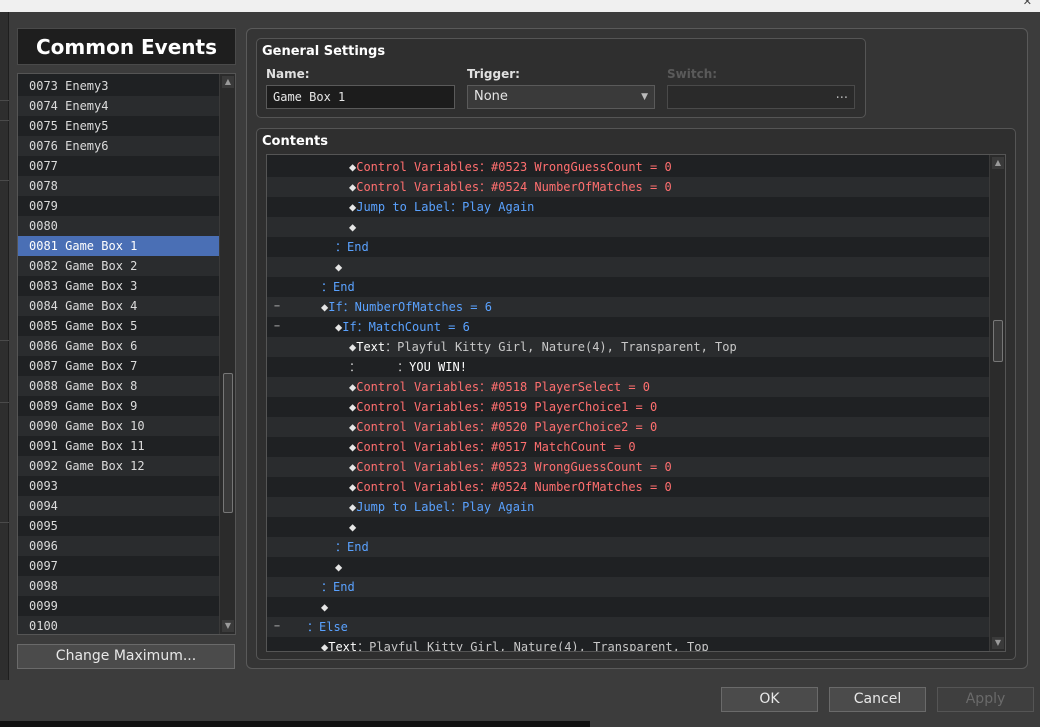 The height and width of the screenshot is (727, 1040). What do you see at coordinates (628, 627) in the screenshot?
I see `command-row: − ：Else` at bounding box center [628, 627].